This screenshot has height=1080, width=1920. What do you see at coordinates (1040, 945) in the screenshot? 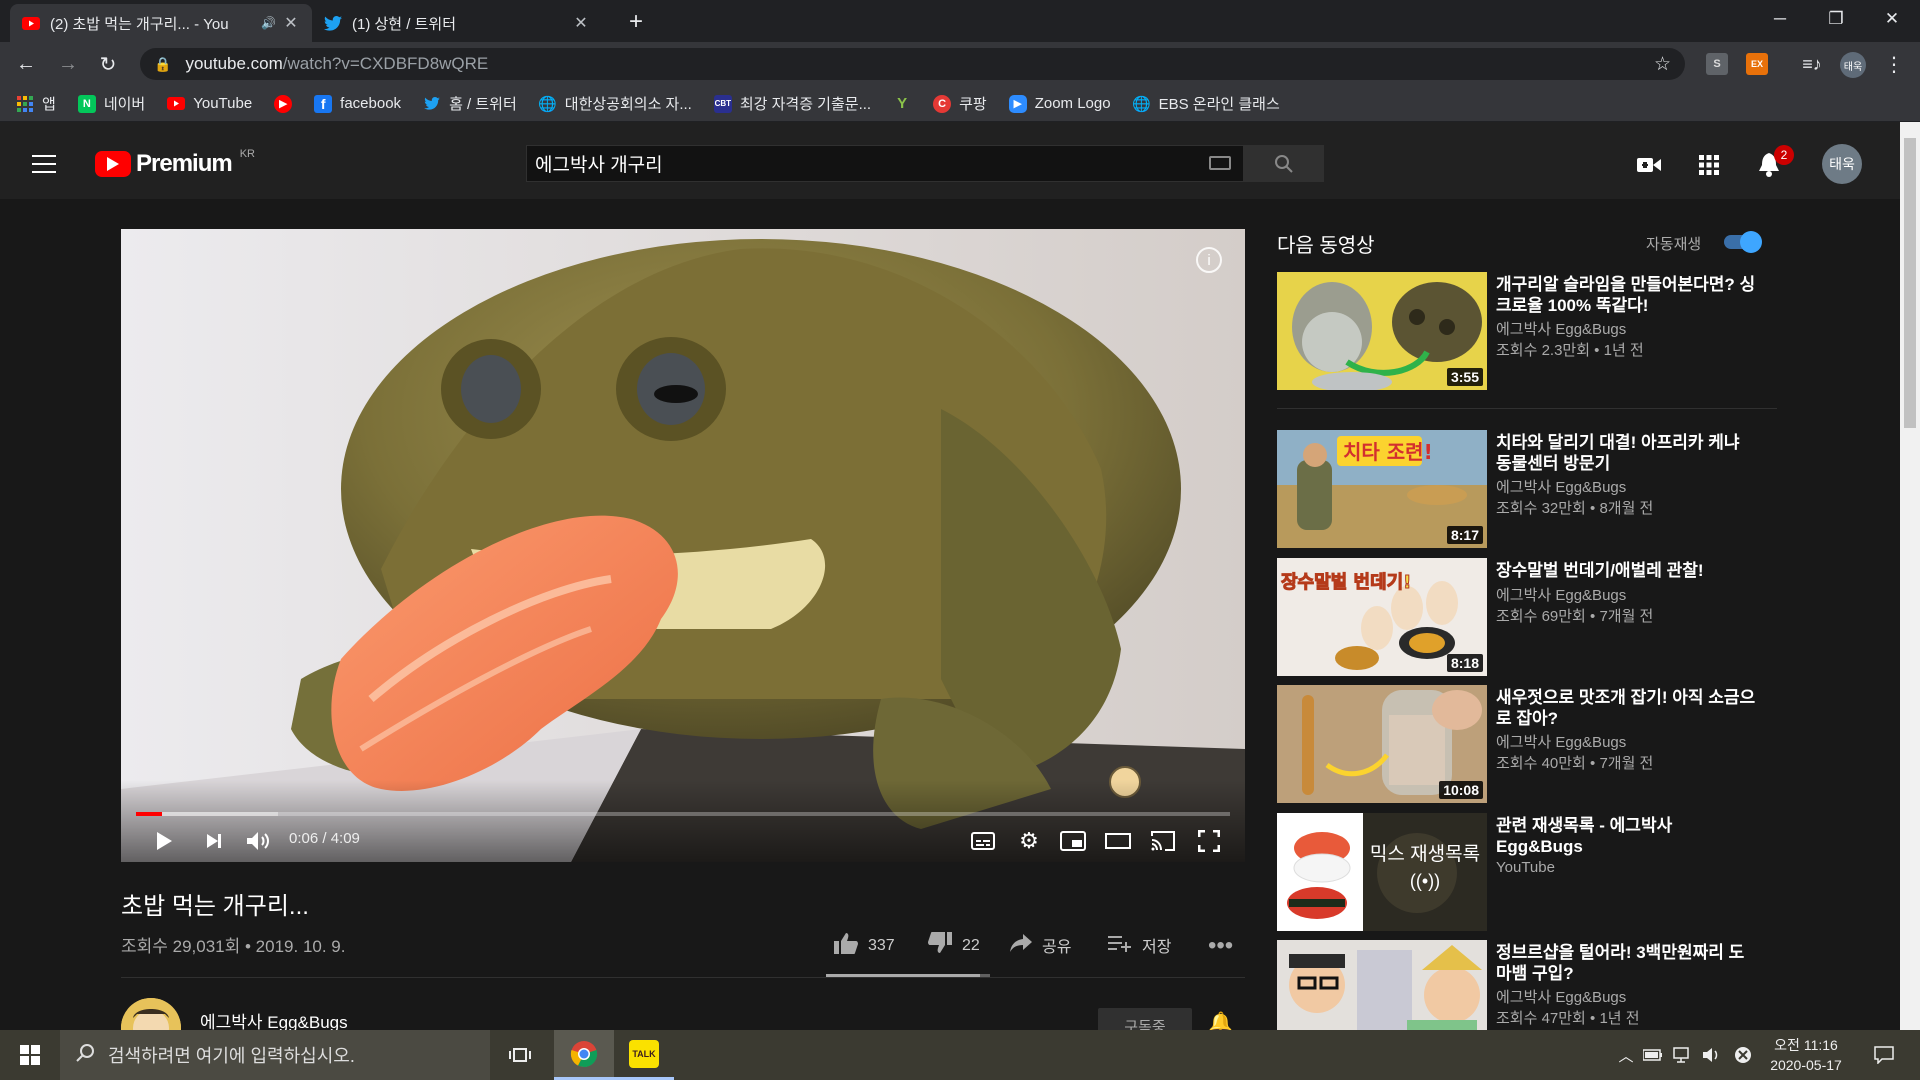
I see `share-button: 공유` at bounding box center [1040, 945].